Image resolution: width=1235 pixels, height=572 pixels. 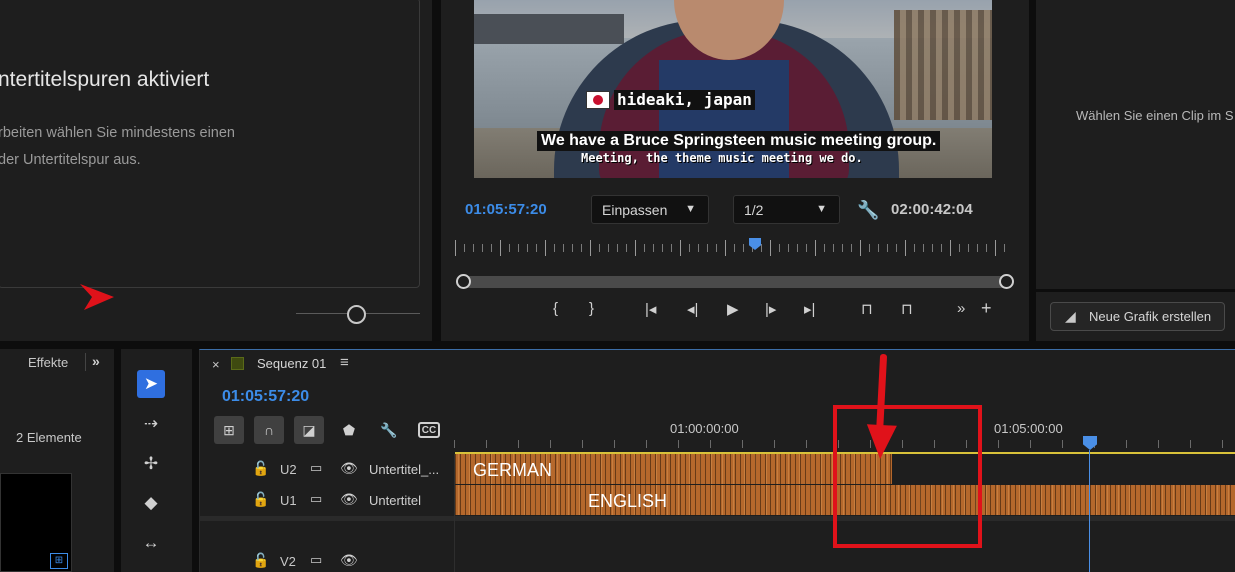 I want to click on new-graphic-button: ◢ Neue Grafik erstellen, so click(x=1137, y=316).